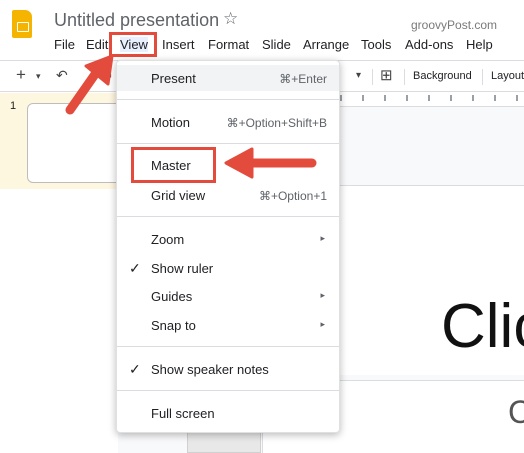  Describe the element at coordinates (228, 296) in the screenshot. I see `menu-item-guides: Guides ▸` at that location.